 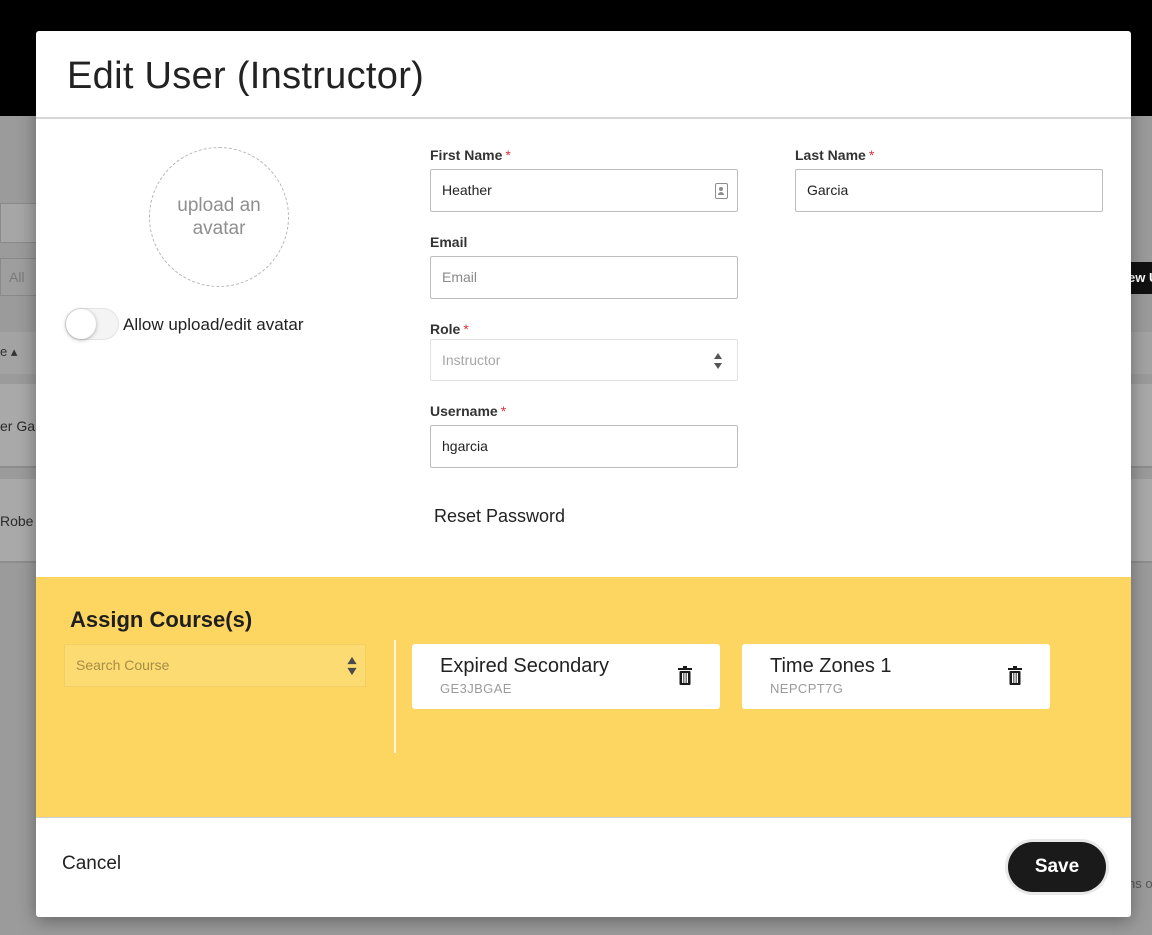 I want to click on last-name-field: Garcia, so click(x=949, y=190).